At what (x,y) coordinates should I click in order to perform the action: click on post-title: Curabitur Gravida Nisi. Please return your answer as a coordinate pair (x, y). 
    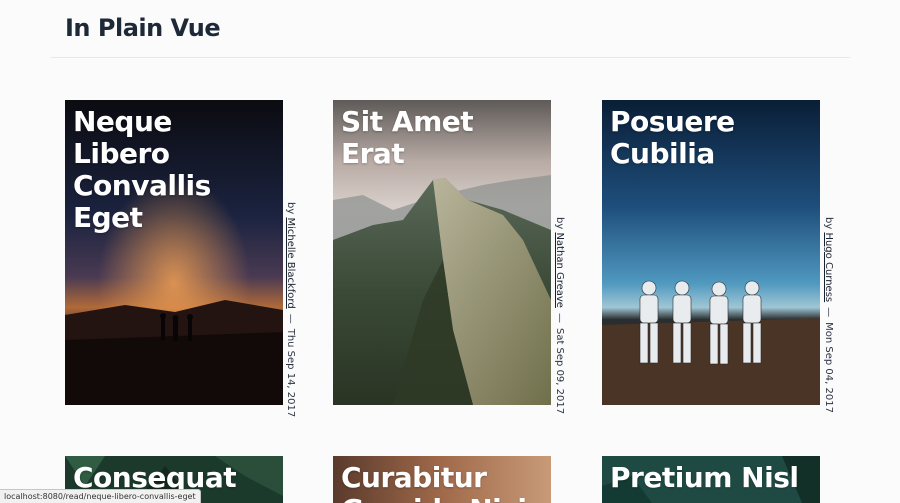
    Looking at the image, I should click on (443, 482).